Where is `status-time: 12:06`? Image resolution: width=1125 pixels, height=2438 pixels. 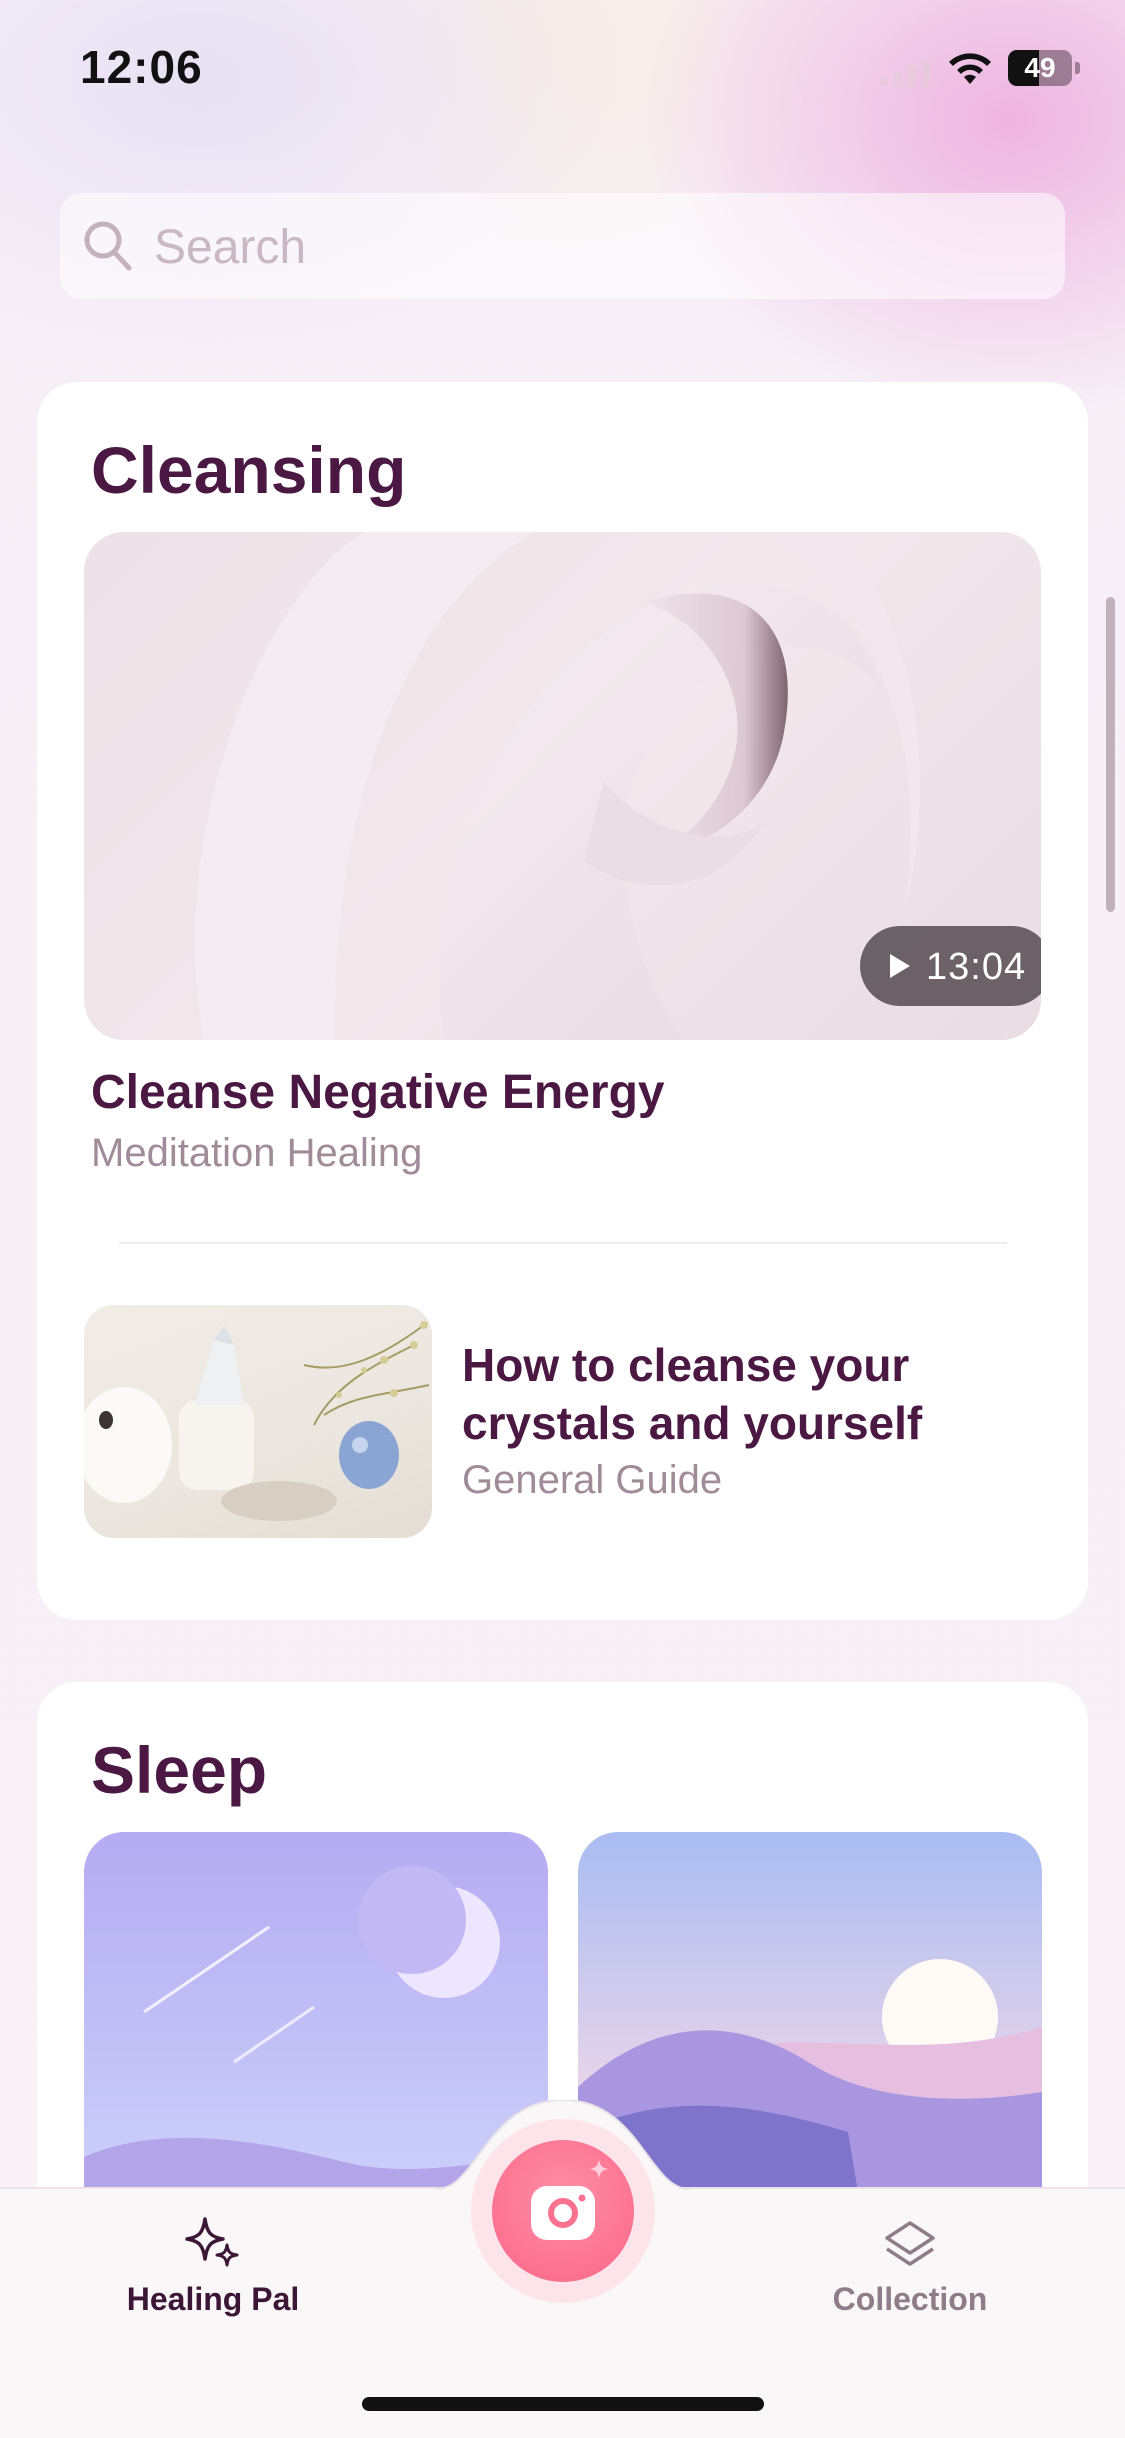
status-time: 12:06 is located at coordinates (141, 67).